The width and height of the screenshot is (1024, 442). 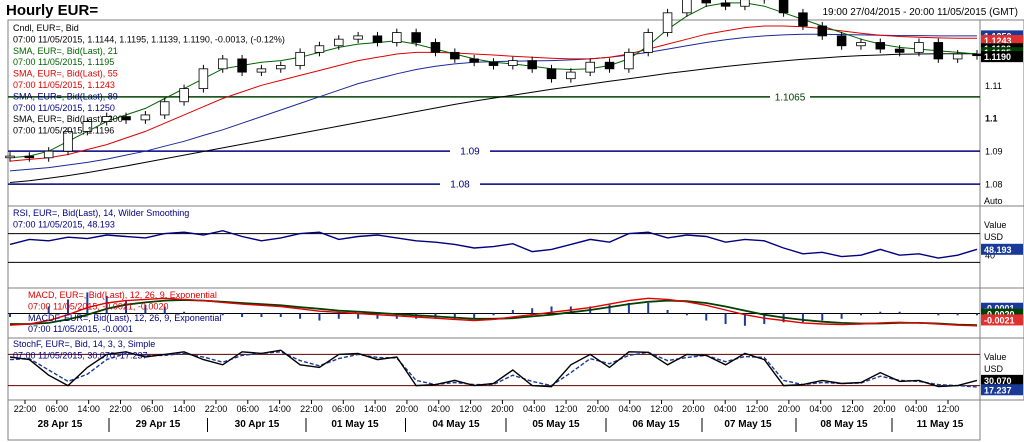 I want to click on hline-label-2: 1.08, so click(x=460, y=185).